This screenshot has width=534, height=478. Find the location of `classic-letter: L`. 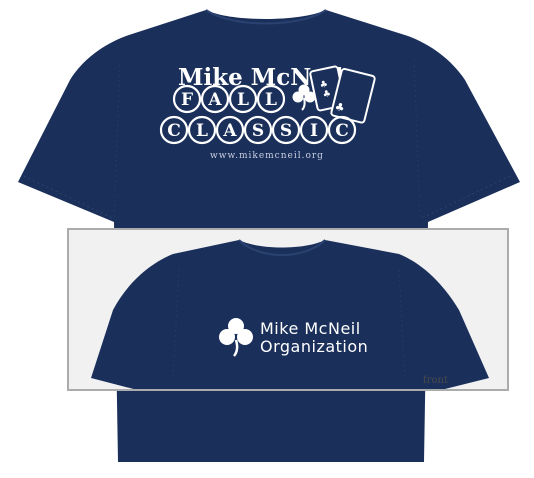

classic-letter: L is located at coordinates (202, 131).